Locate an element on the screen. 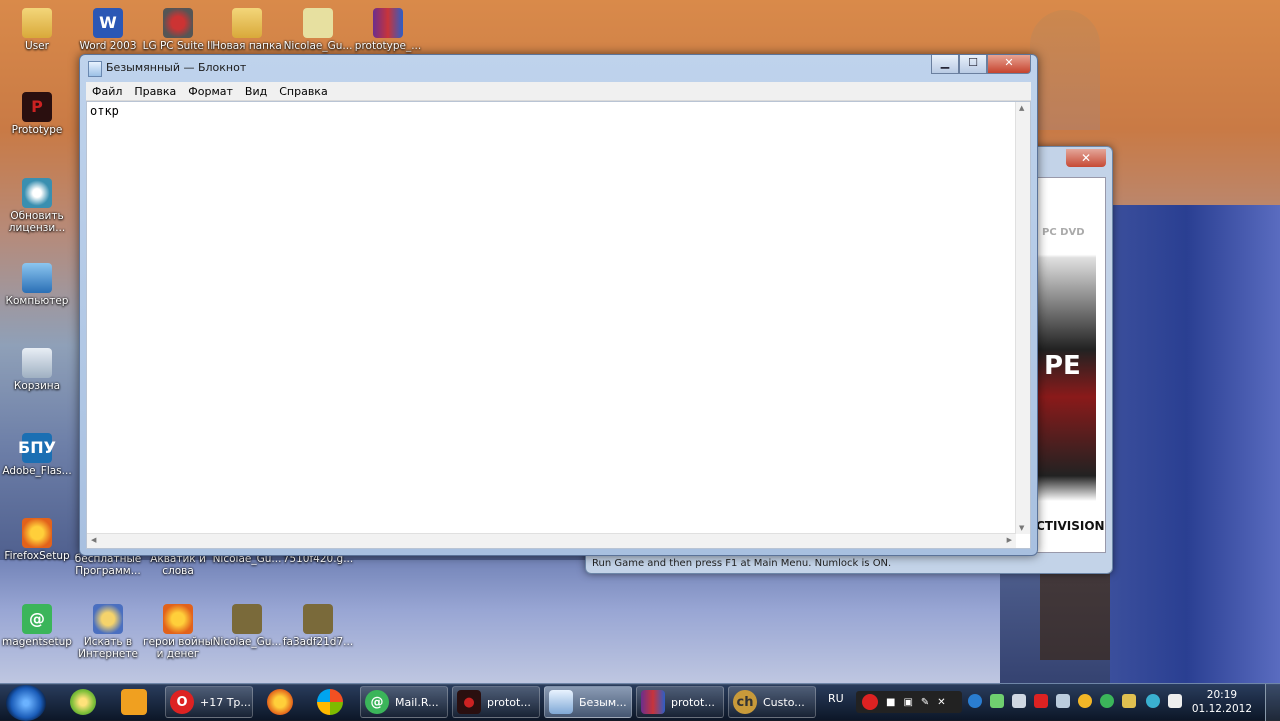 This screenshot has height=721, width=1280. license-update-icon is located at coordinates (37, 193).